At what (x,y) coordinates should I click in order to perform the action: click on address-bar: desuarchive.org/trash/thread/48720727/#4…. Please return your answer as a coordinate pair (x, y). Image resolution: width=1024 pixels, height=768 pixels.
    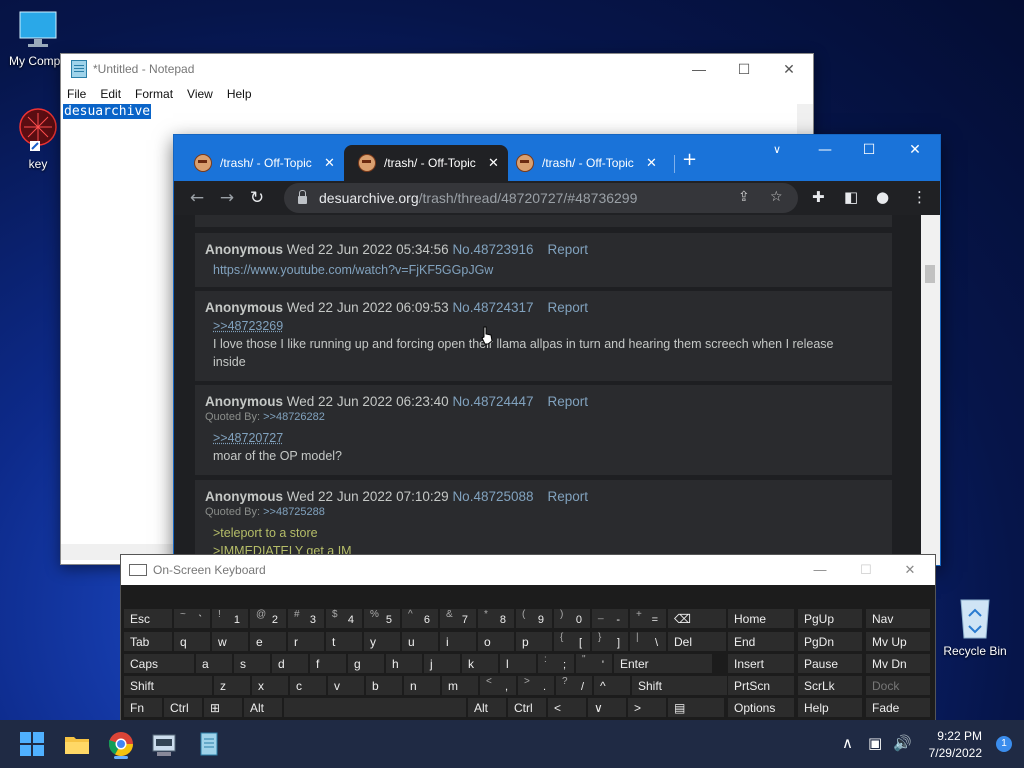
    Looking at the image, I should click on (541, 198).